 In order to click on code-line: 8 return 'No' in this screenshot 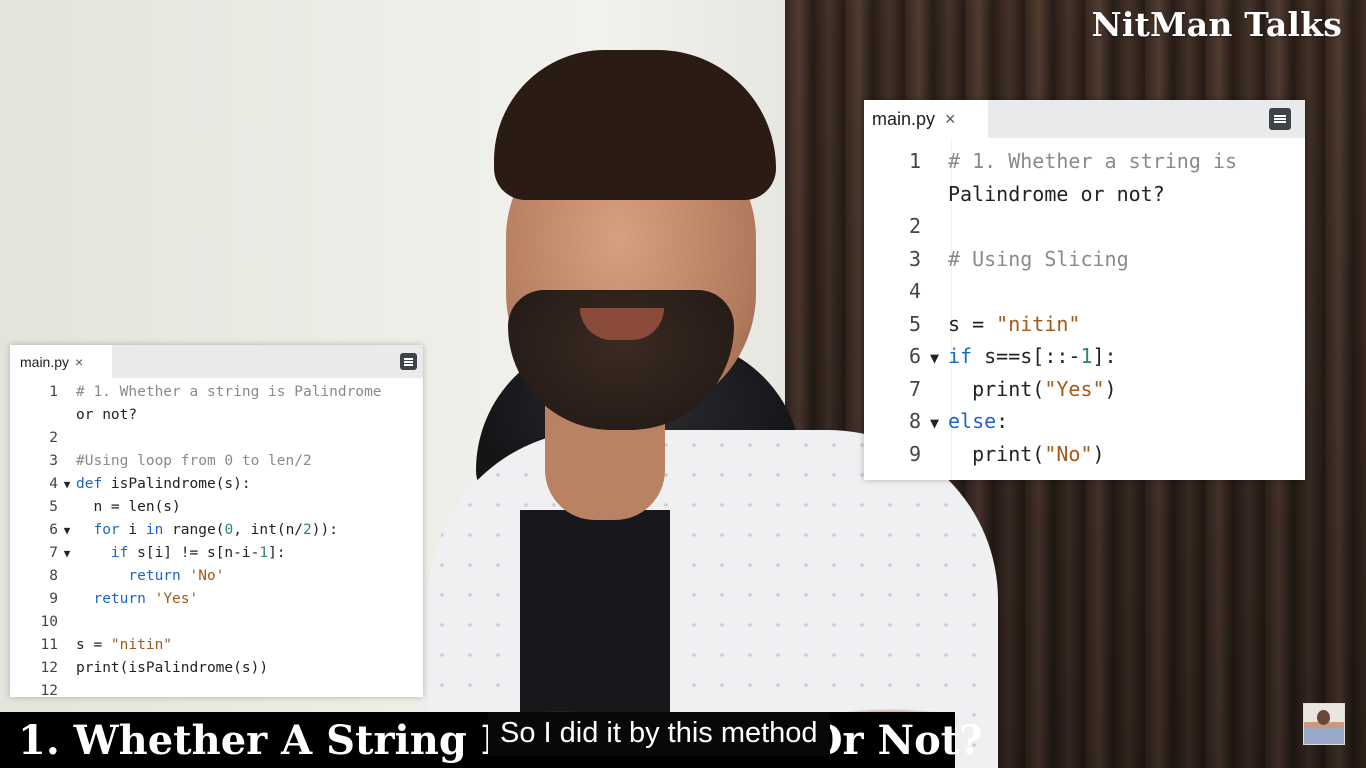, I will do `click(216, 579)`.